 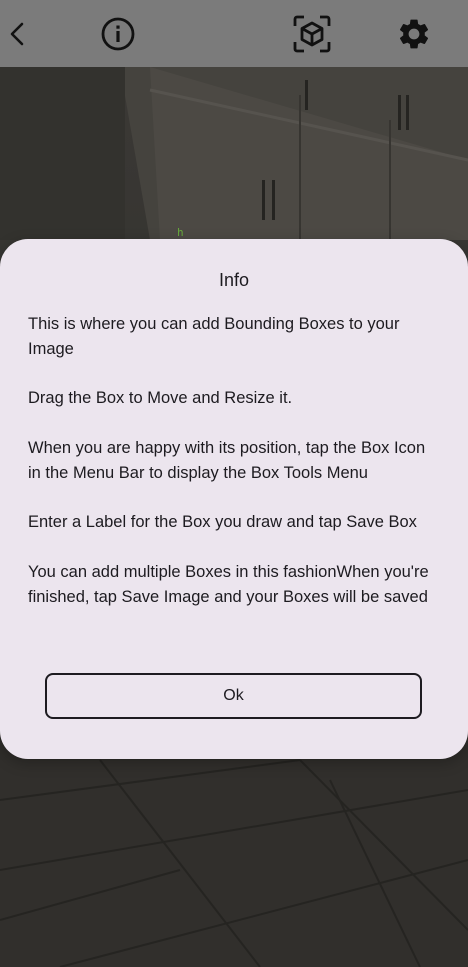 I want to click on cube-scan-icon, so click(x=312, y=34).